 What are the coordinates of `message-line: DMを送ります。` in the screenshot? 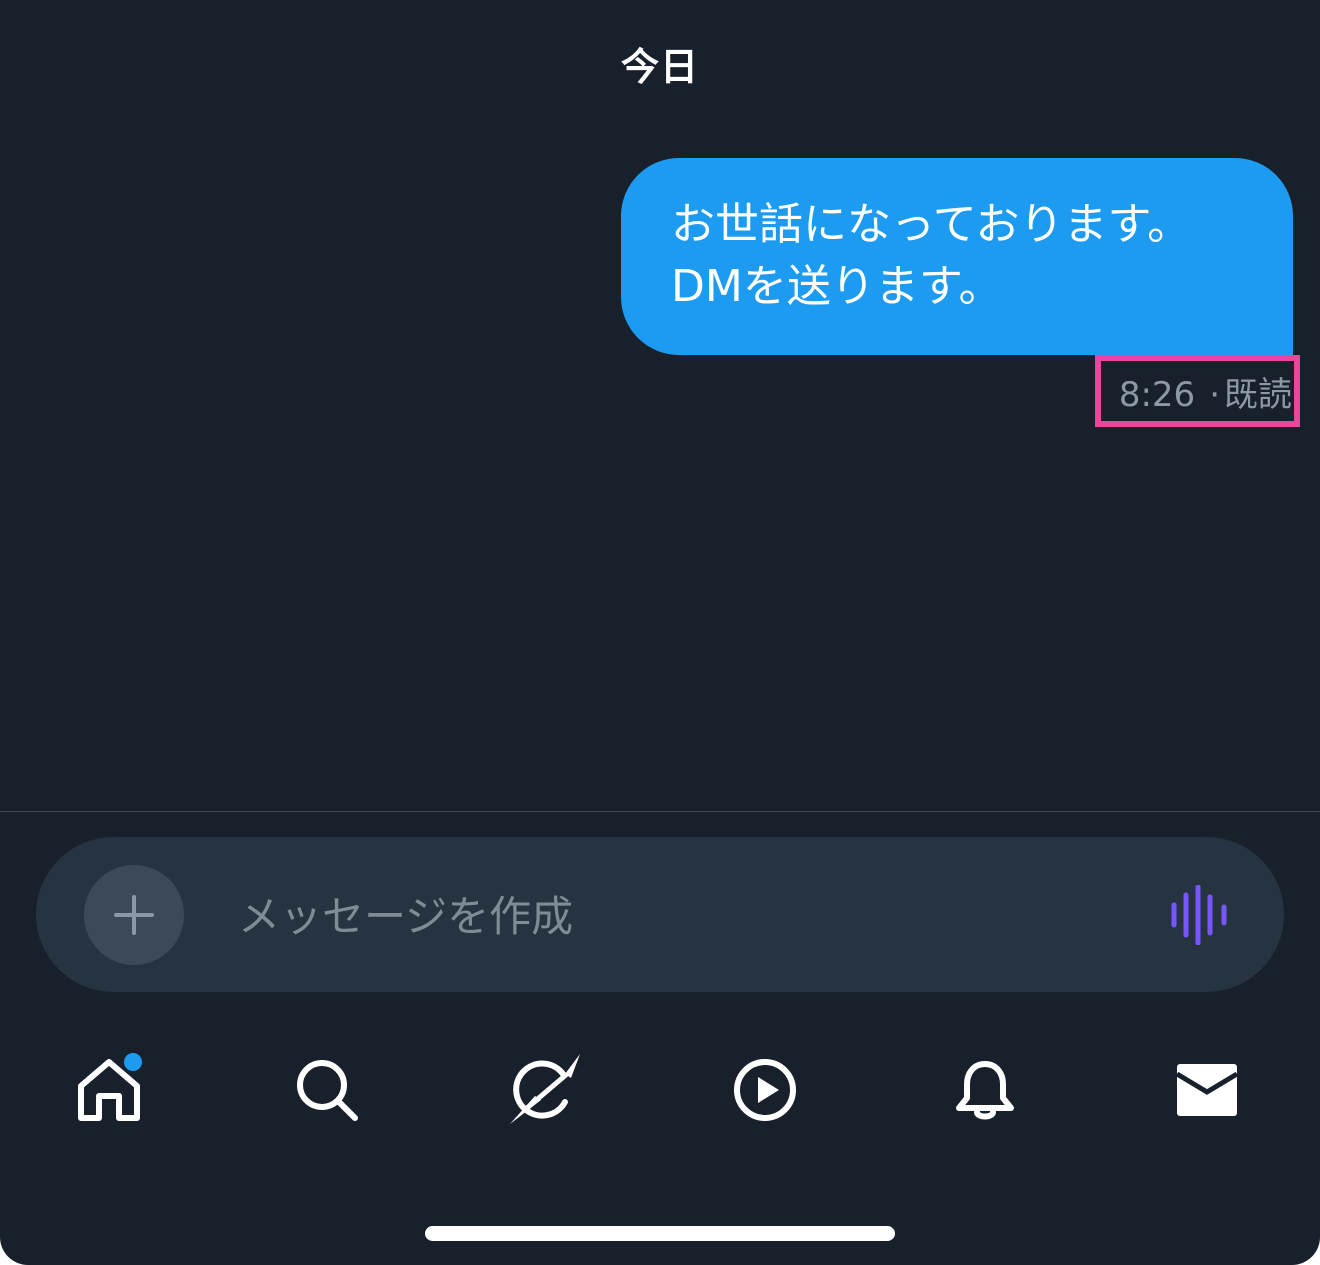 It's located at (837, 286).